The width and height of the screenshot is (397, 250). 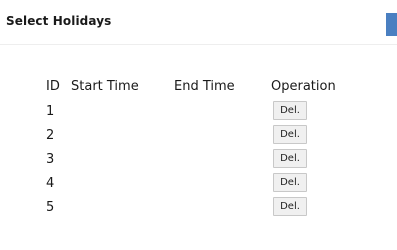 What do you see at coordinates (198, 44) in the screenshot?
I see `divider` at bounding box center [198, 44].